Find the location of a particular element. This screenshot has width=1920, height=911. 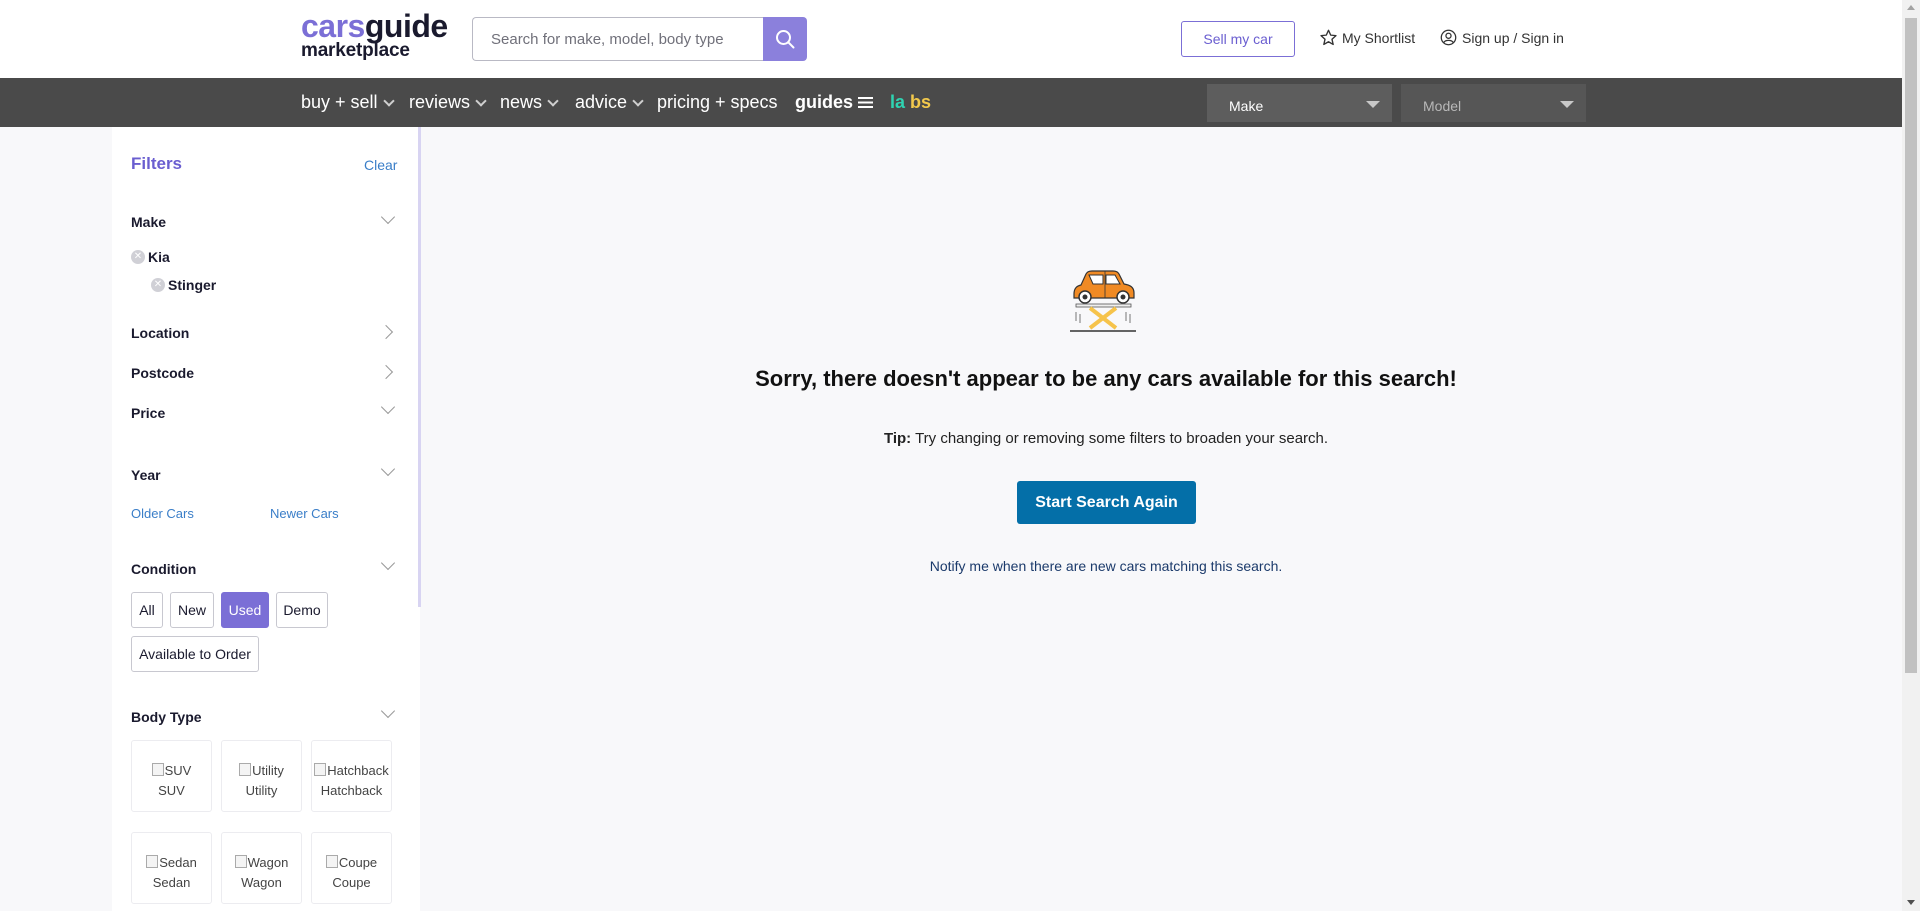

body-type-coupe: Coupe Coupe is located at coordinates (351, 868).